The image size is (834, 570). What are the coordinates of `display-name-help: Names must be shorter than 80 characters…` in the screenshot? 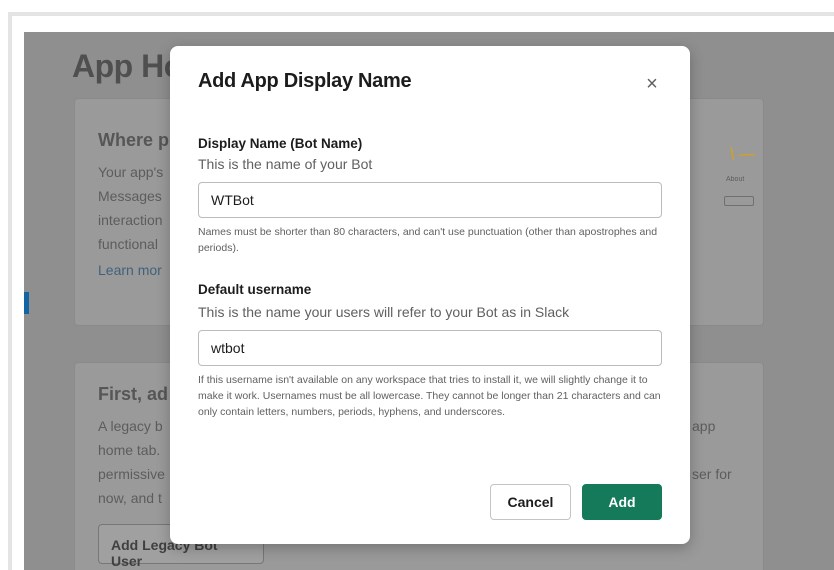 It's located at (428, 240).